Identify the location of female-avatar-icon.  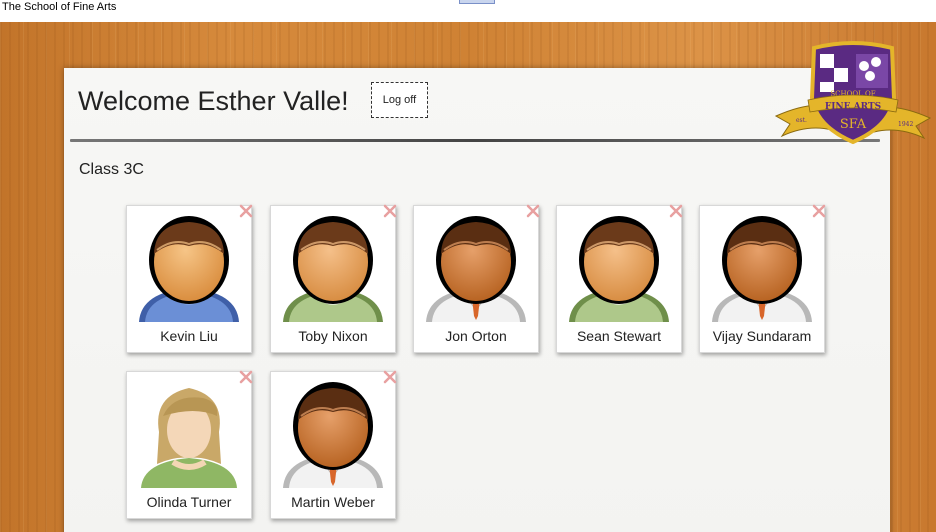
(189, 432).